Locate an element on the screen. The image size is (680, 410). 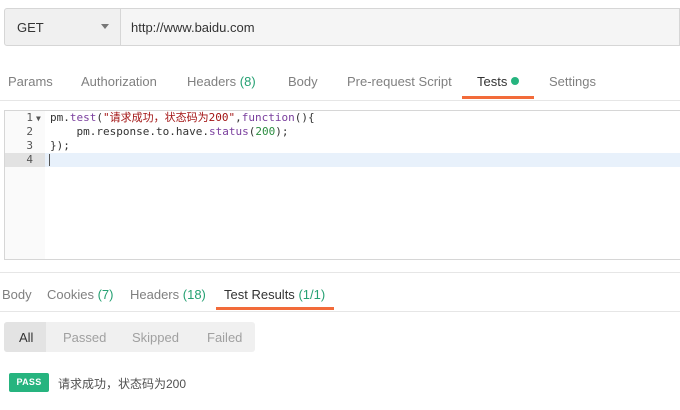
url-input: http://www.baidu.com is located at coordinates (400, 27).